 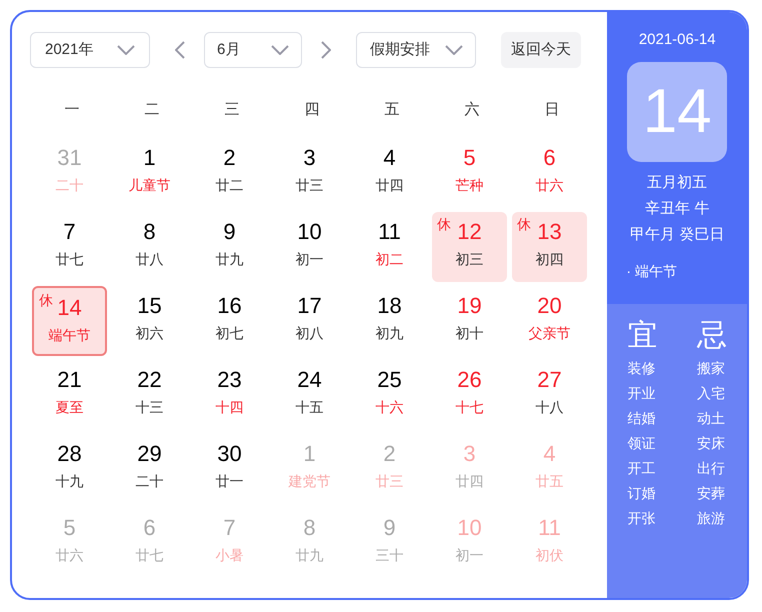 What do you see at coordinates (150, 333) in the screenshot?
I see `lunar-date: 初六` at bounding box center [150, 333].